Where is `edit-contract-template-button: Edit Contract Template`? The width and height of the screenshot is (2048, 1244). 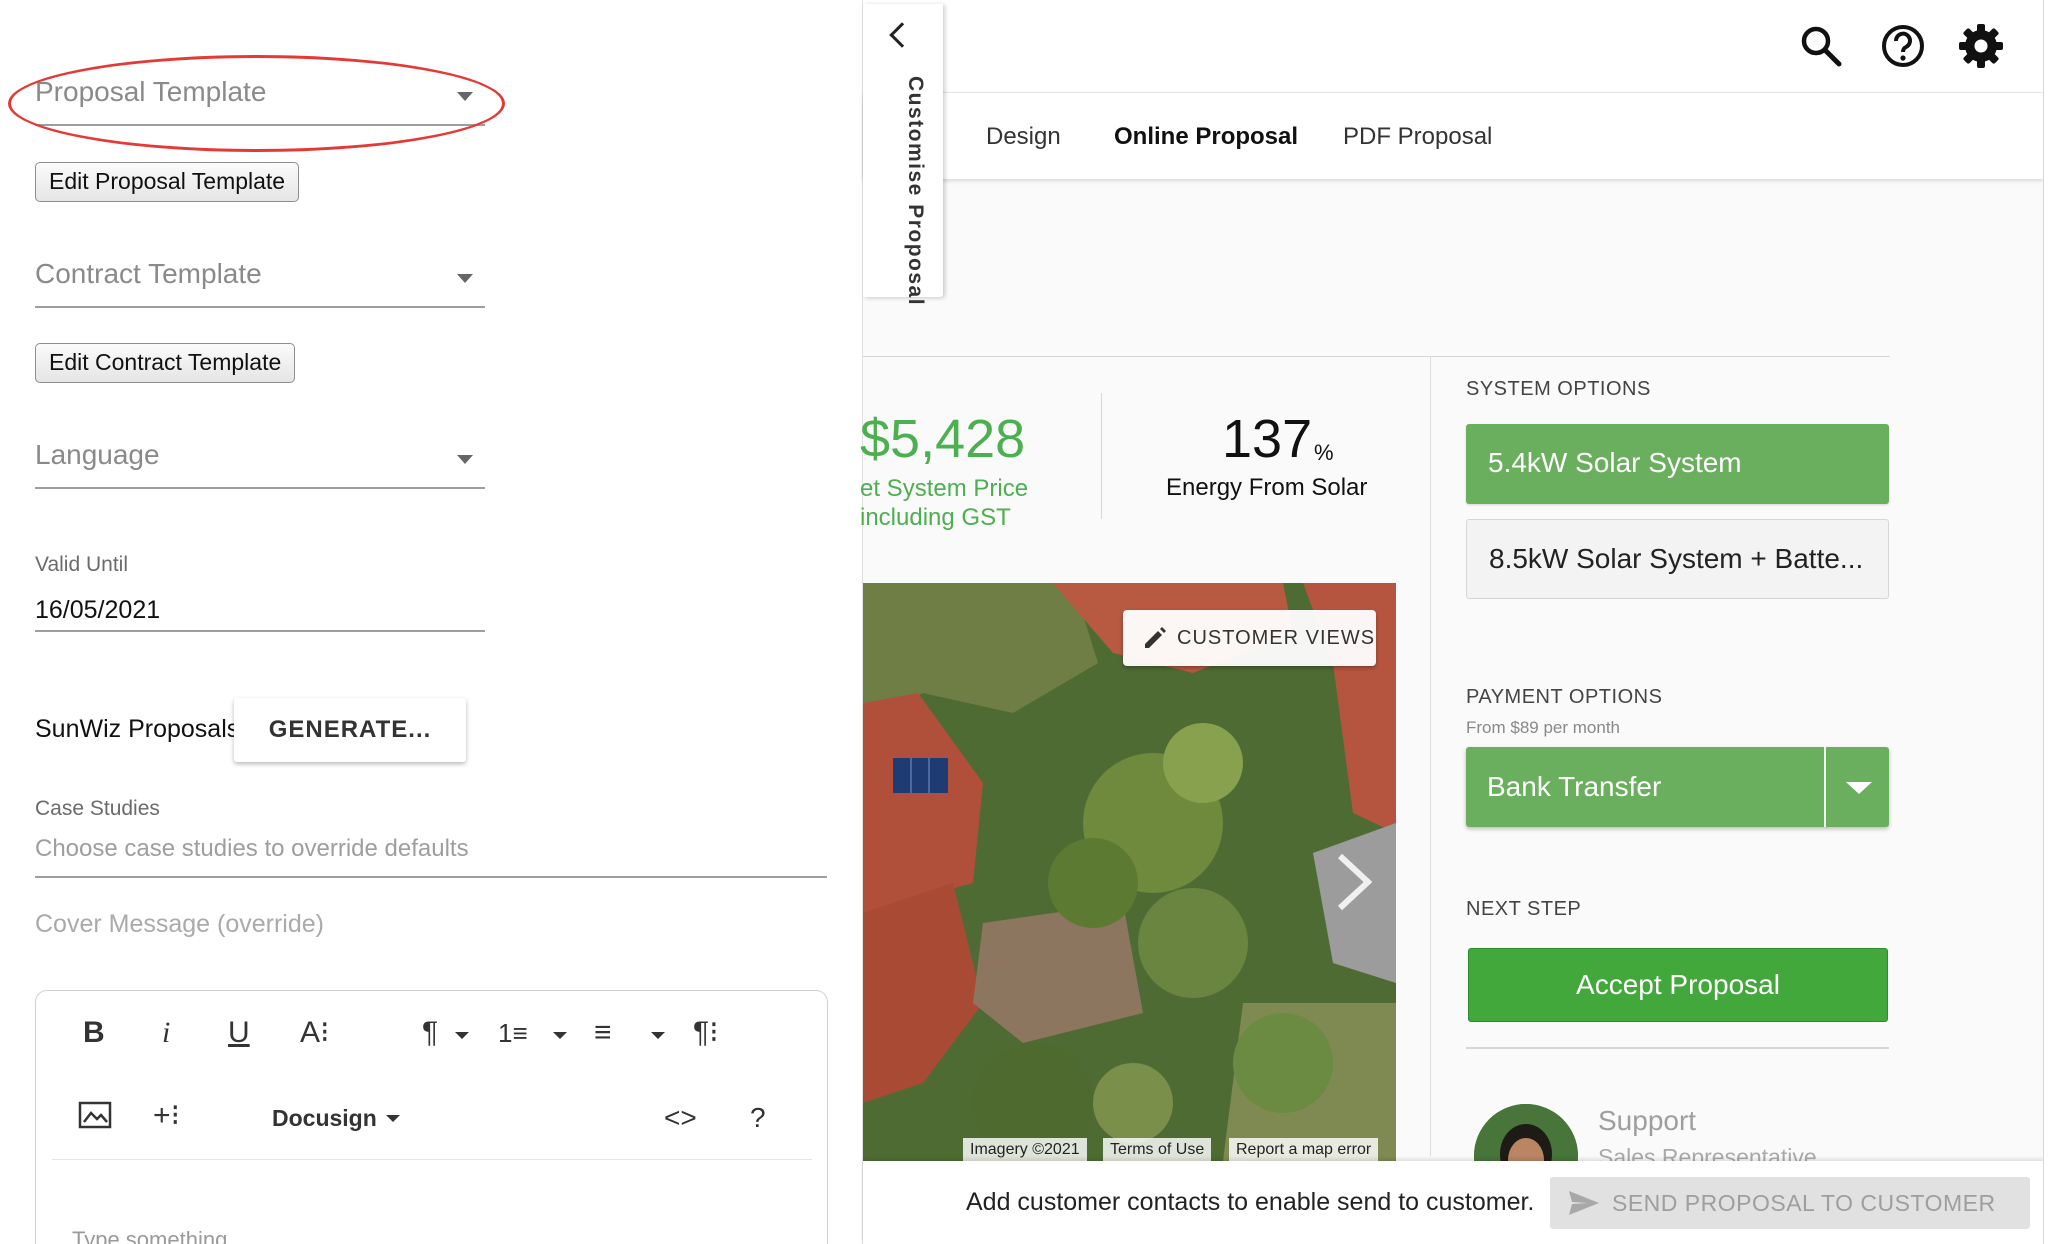 edit-contract-template-button: Edit Contract Template is located at coordinates (165, 363).